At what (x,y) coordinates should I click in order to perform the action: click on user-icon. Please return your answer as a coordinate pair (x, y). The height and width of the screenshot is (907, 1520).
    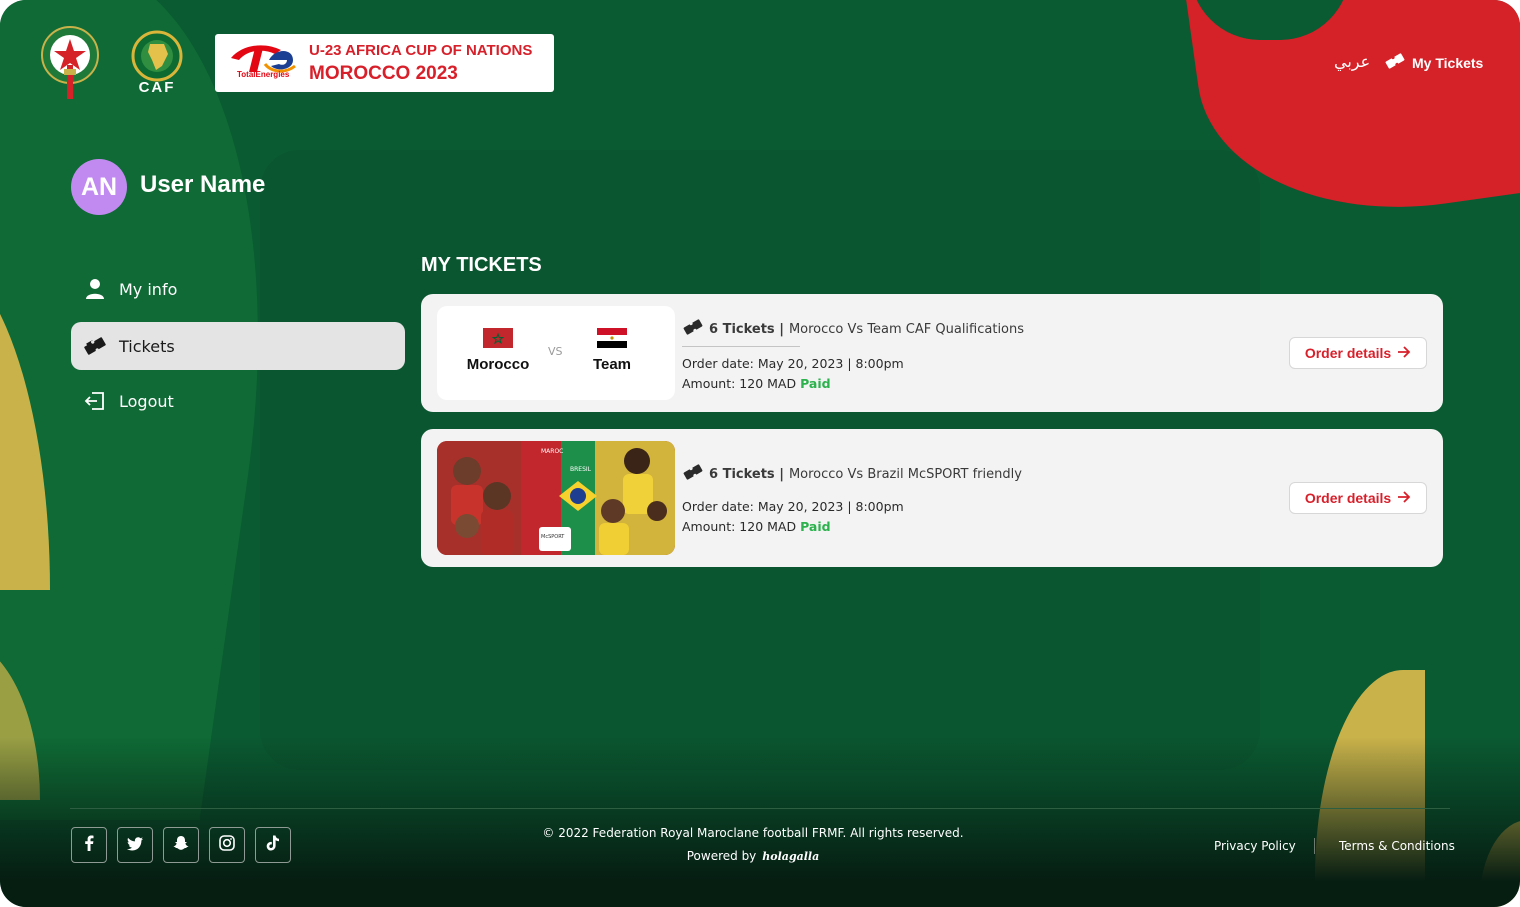
    Looking at the image, I should click on (95, 289).